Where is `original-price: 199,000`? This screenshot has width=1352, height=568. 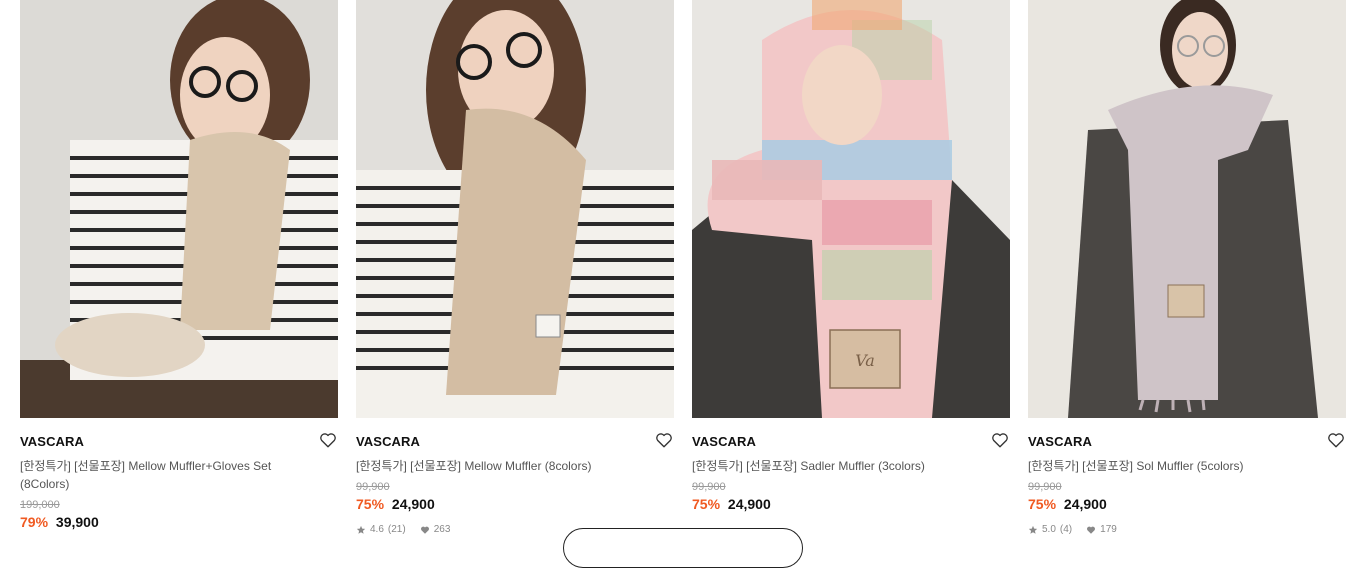
original-price: 199,000 is located at coordinates (40, 505).